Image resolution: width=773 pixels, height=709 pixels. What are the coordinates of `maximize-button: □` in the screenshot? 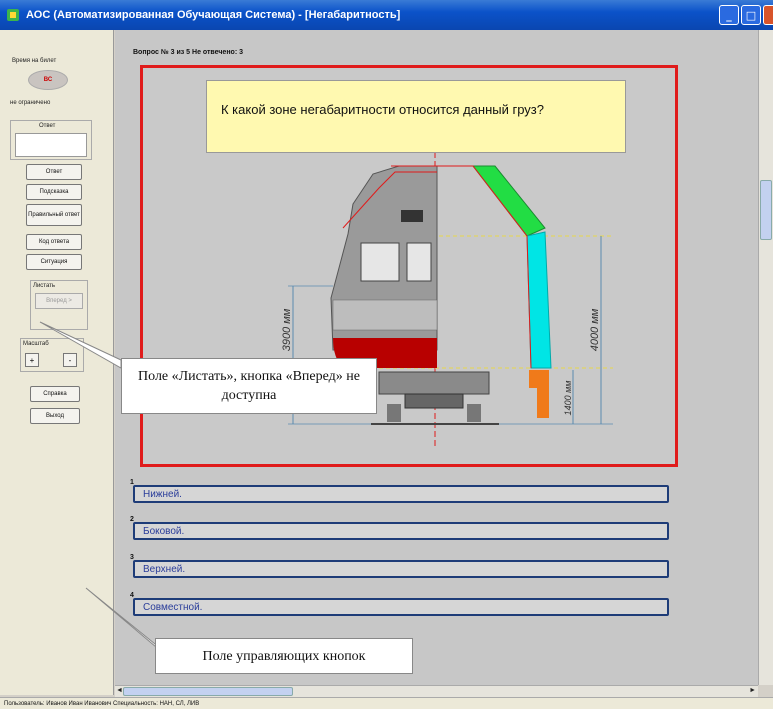 It's located at (751, 15).